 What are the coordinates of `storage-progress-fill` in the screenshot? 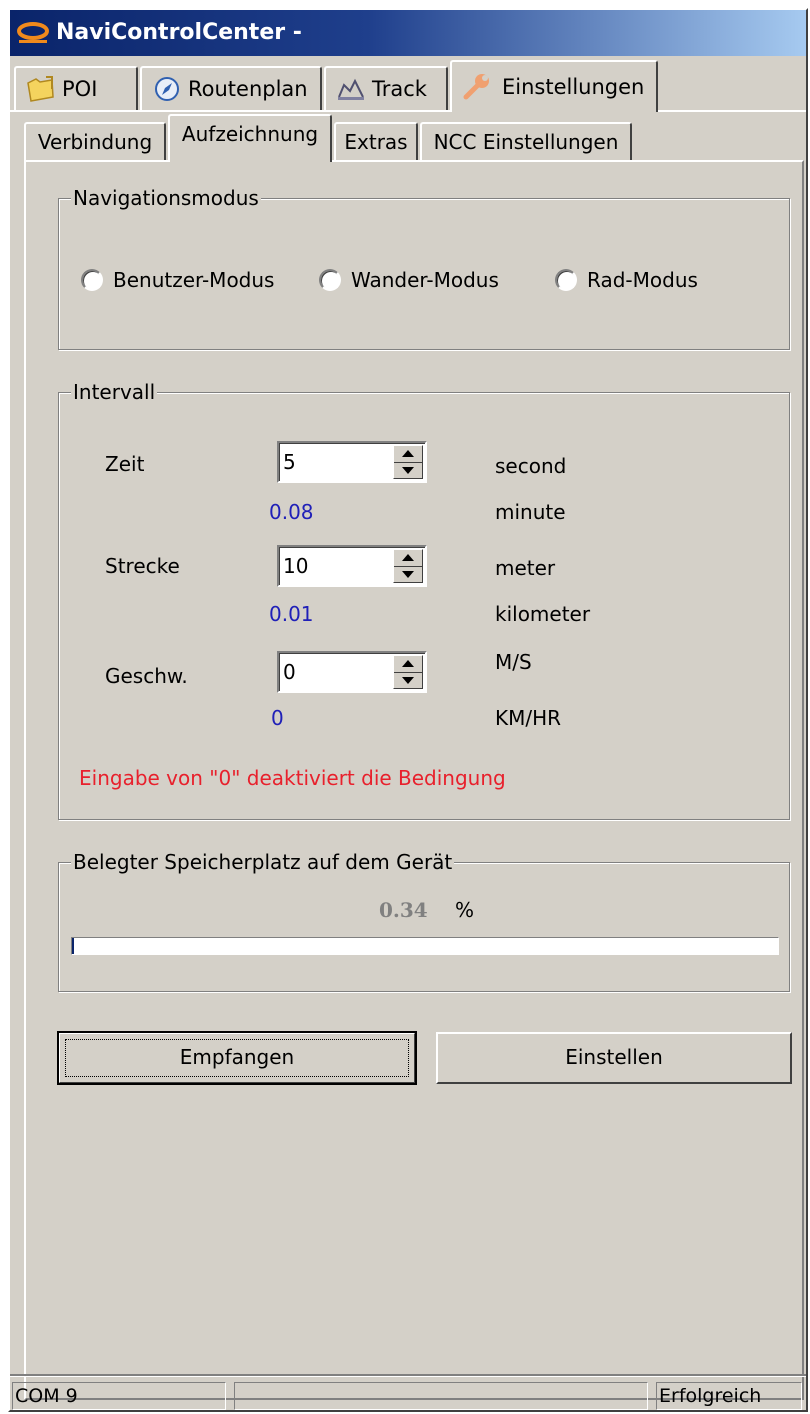 It's located at (73, 946).